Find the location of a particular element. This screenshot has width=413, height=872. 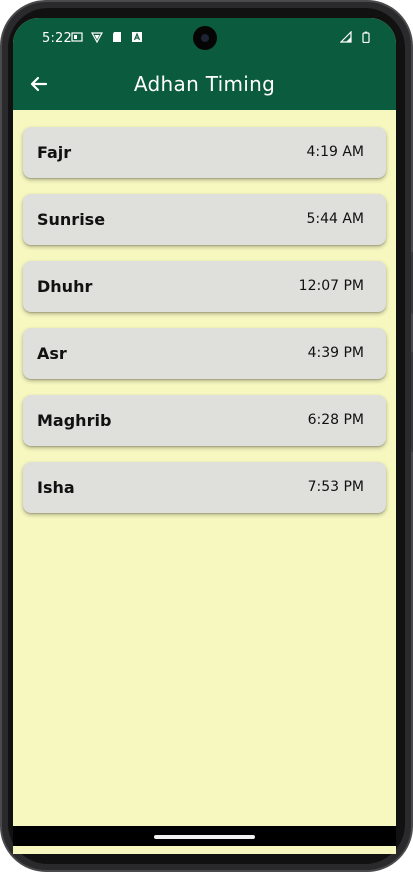

status-bar: 5:22 is located at coordinates (204, 39).